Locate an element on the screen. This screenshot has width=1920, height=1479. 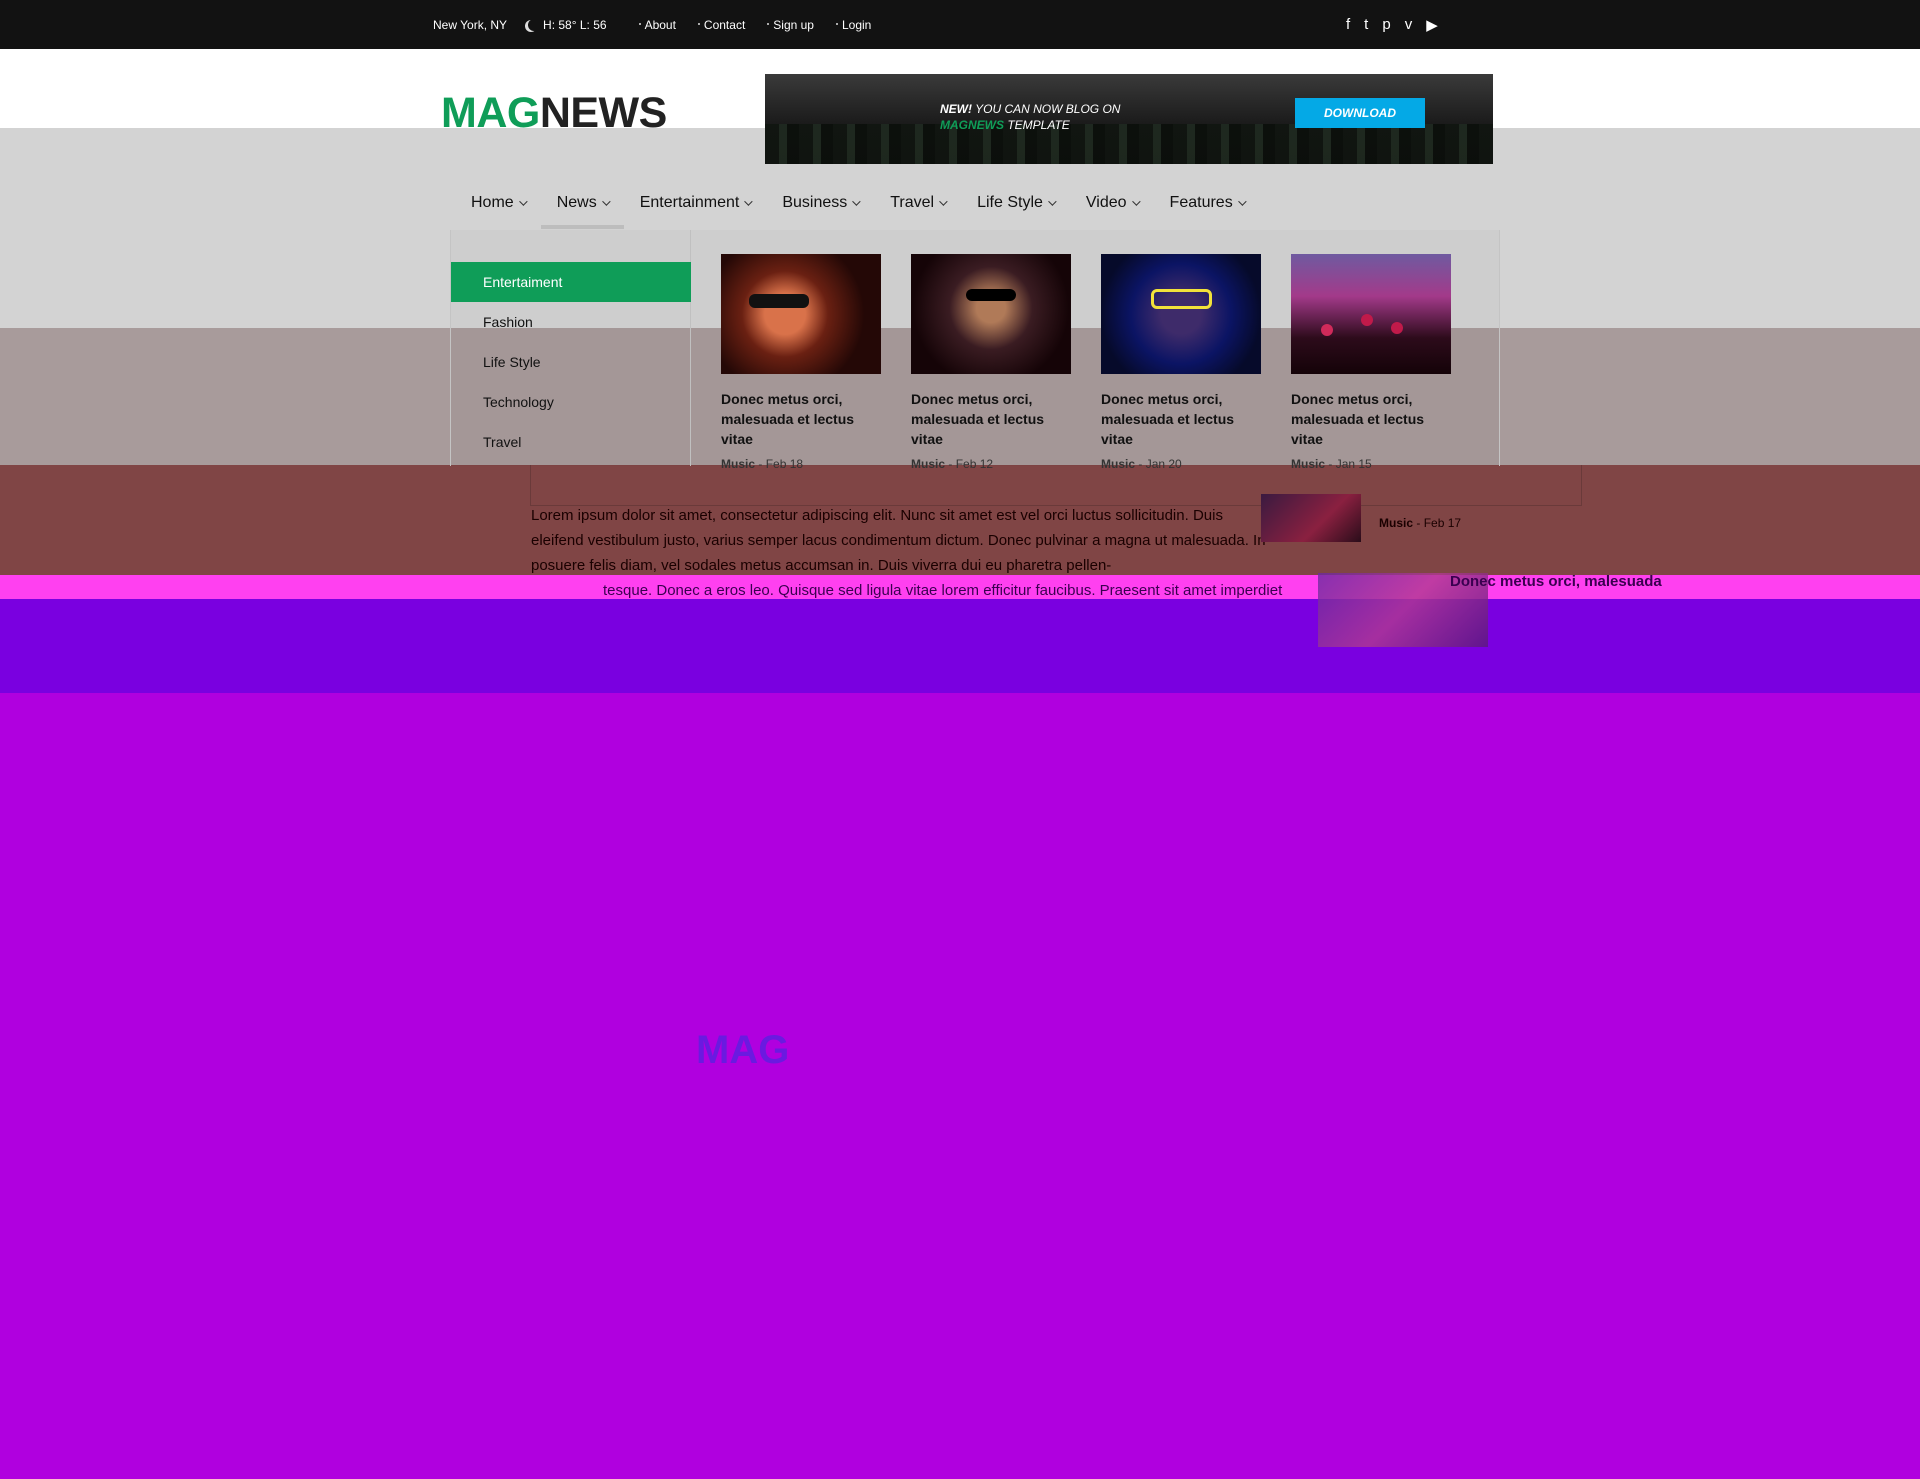
facebook-icon: f is located at coordinates (1348, 24).